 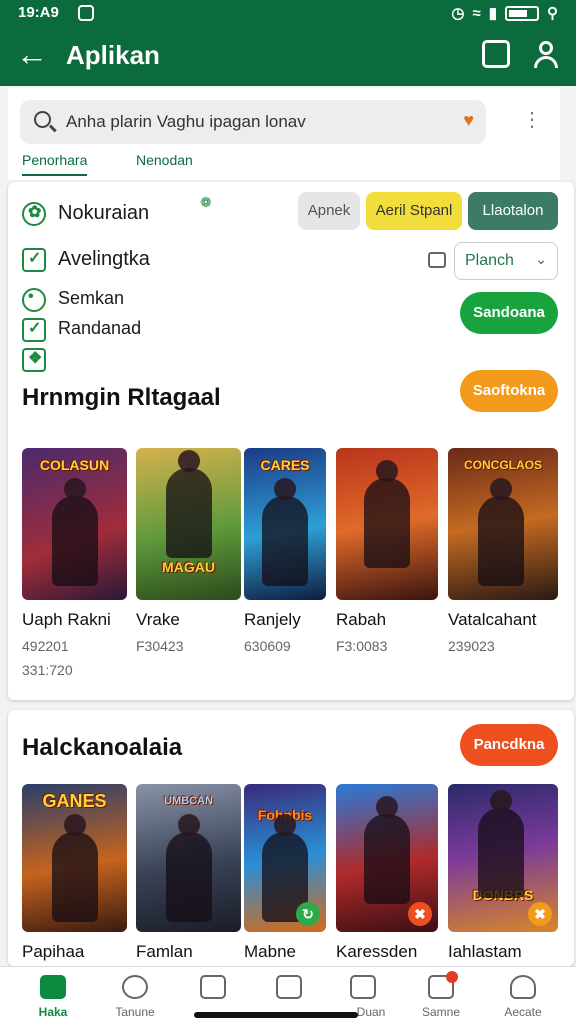 I want to click on clock-icon: •, so click(x=34, y=300).